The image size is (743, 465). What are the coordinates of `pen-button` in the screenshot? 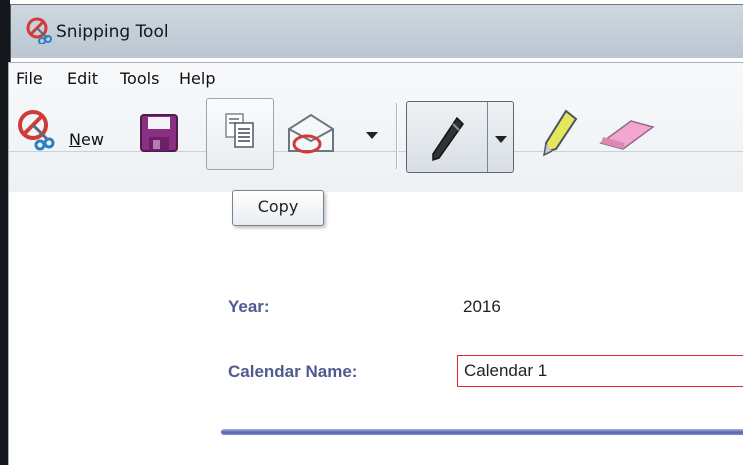 It's located at (460, 137).